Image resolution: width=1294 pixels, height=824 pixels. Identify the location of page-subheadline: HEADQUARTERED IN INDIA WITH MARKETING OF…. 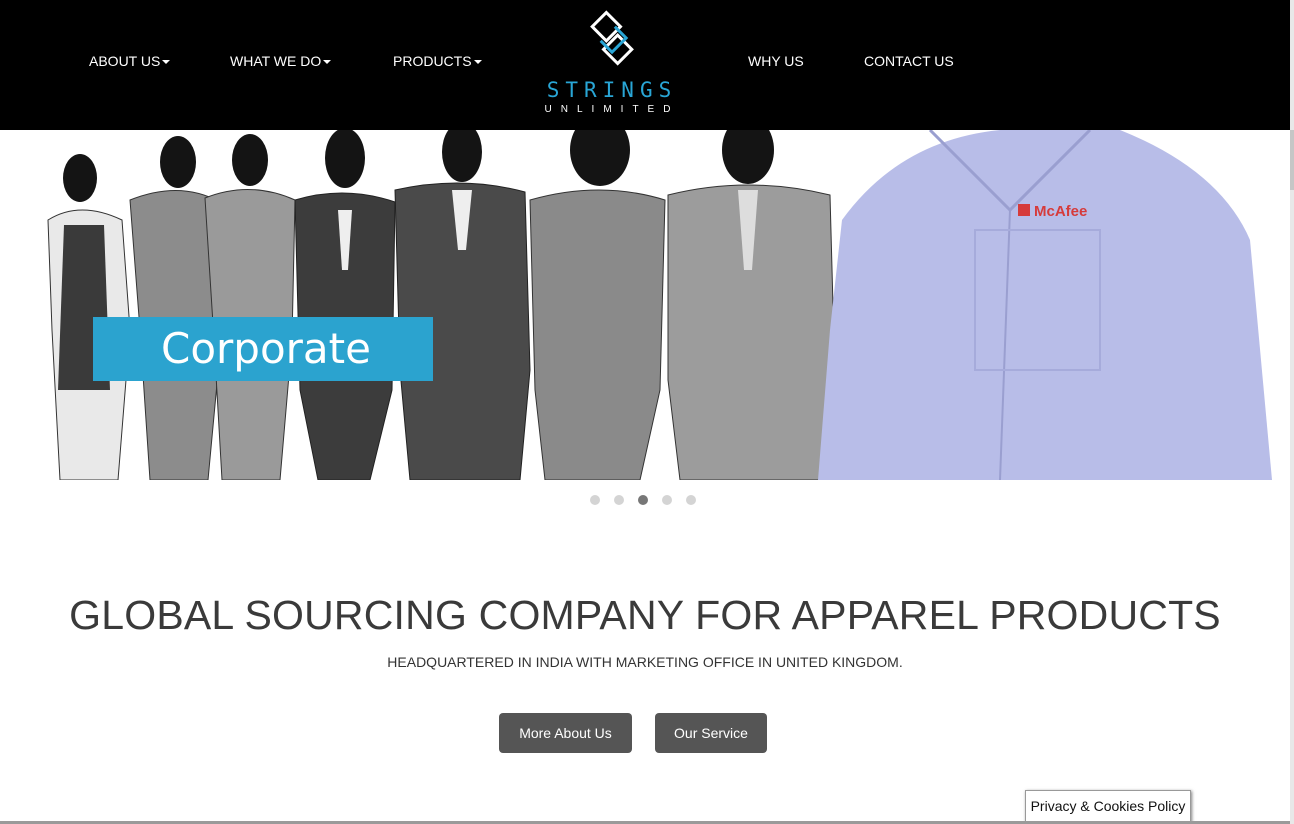
(645, 662).